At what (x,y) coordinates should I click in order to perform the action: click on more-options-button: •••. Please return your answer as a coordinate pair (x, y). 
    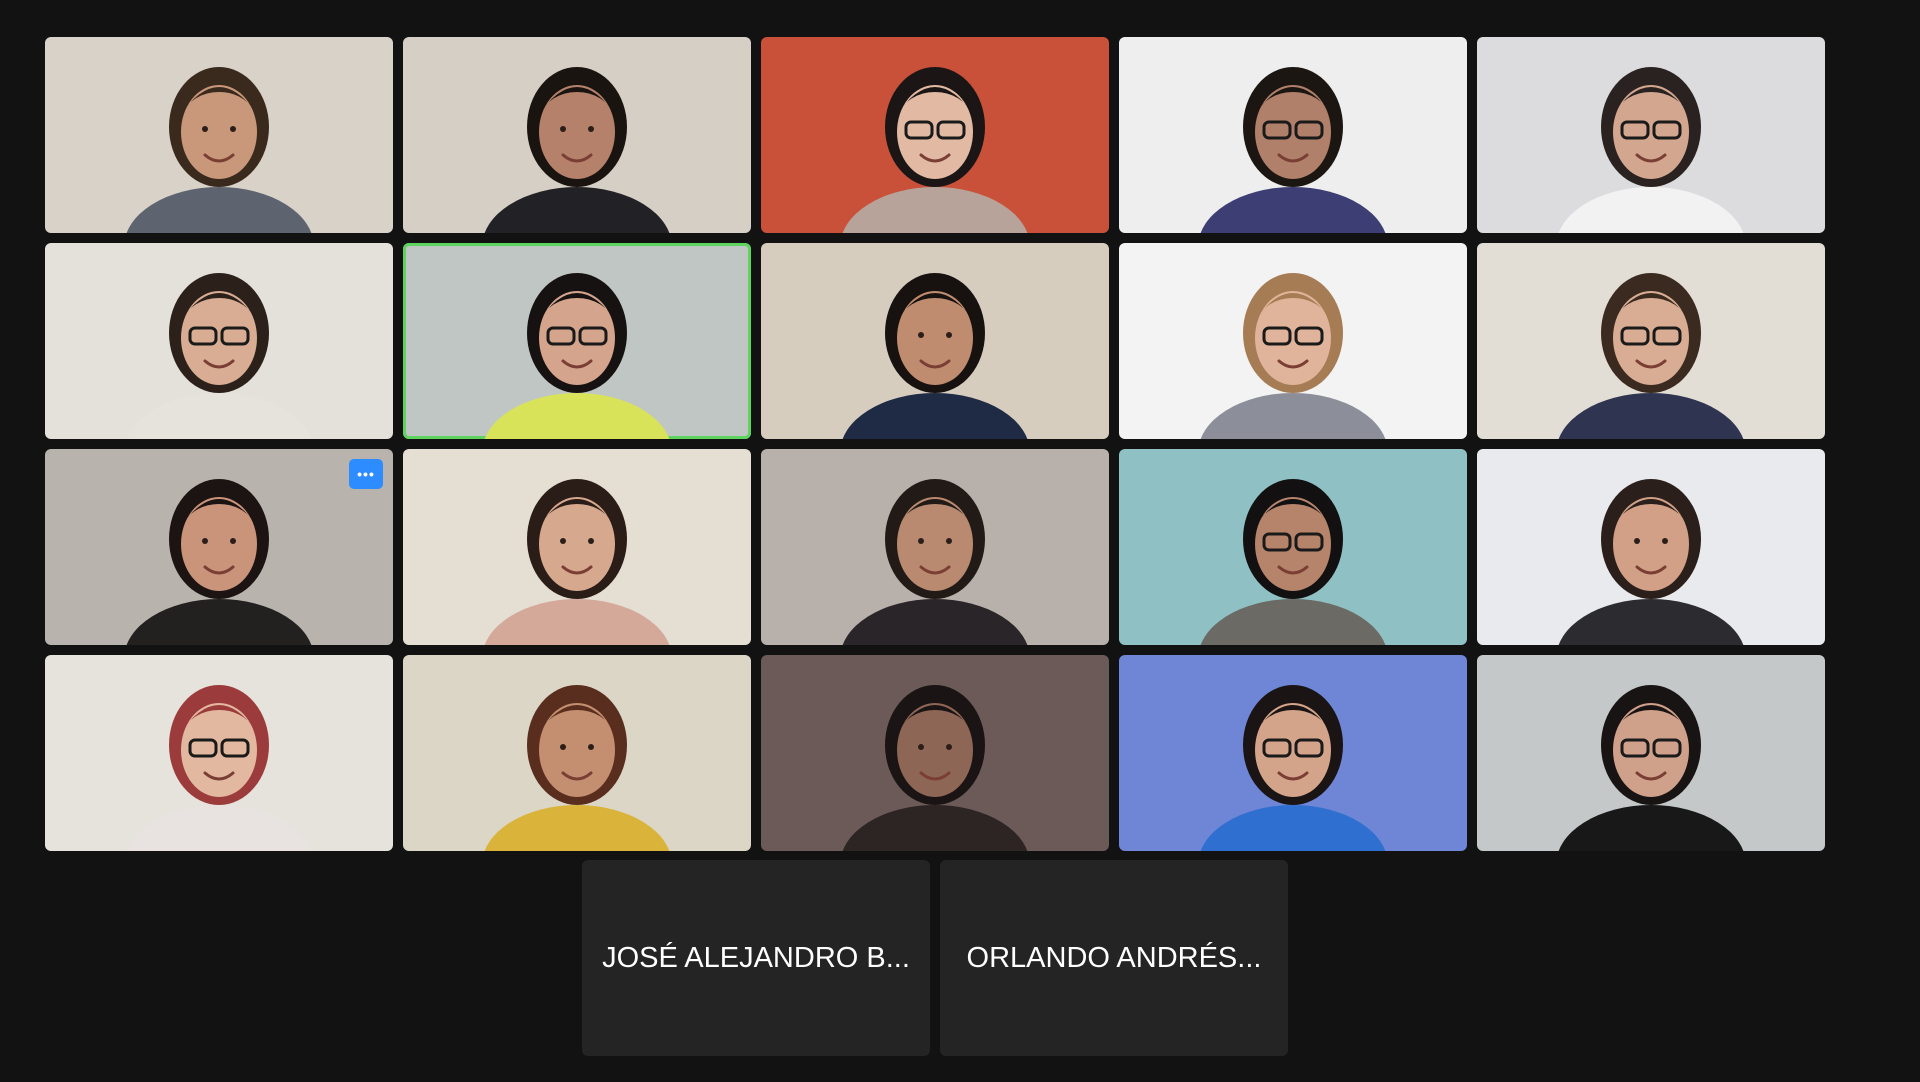
    Looking at the image, I should click on (366, 474).